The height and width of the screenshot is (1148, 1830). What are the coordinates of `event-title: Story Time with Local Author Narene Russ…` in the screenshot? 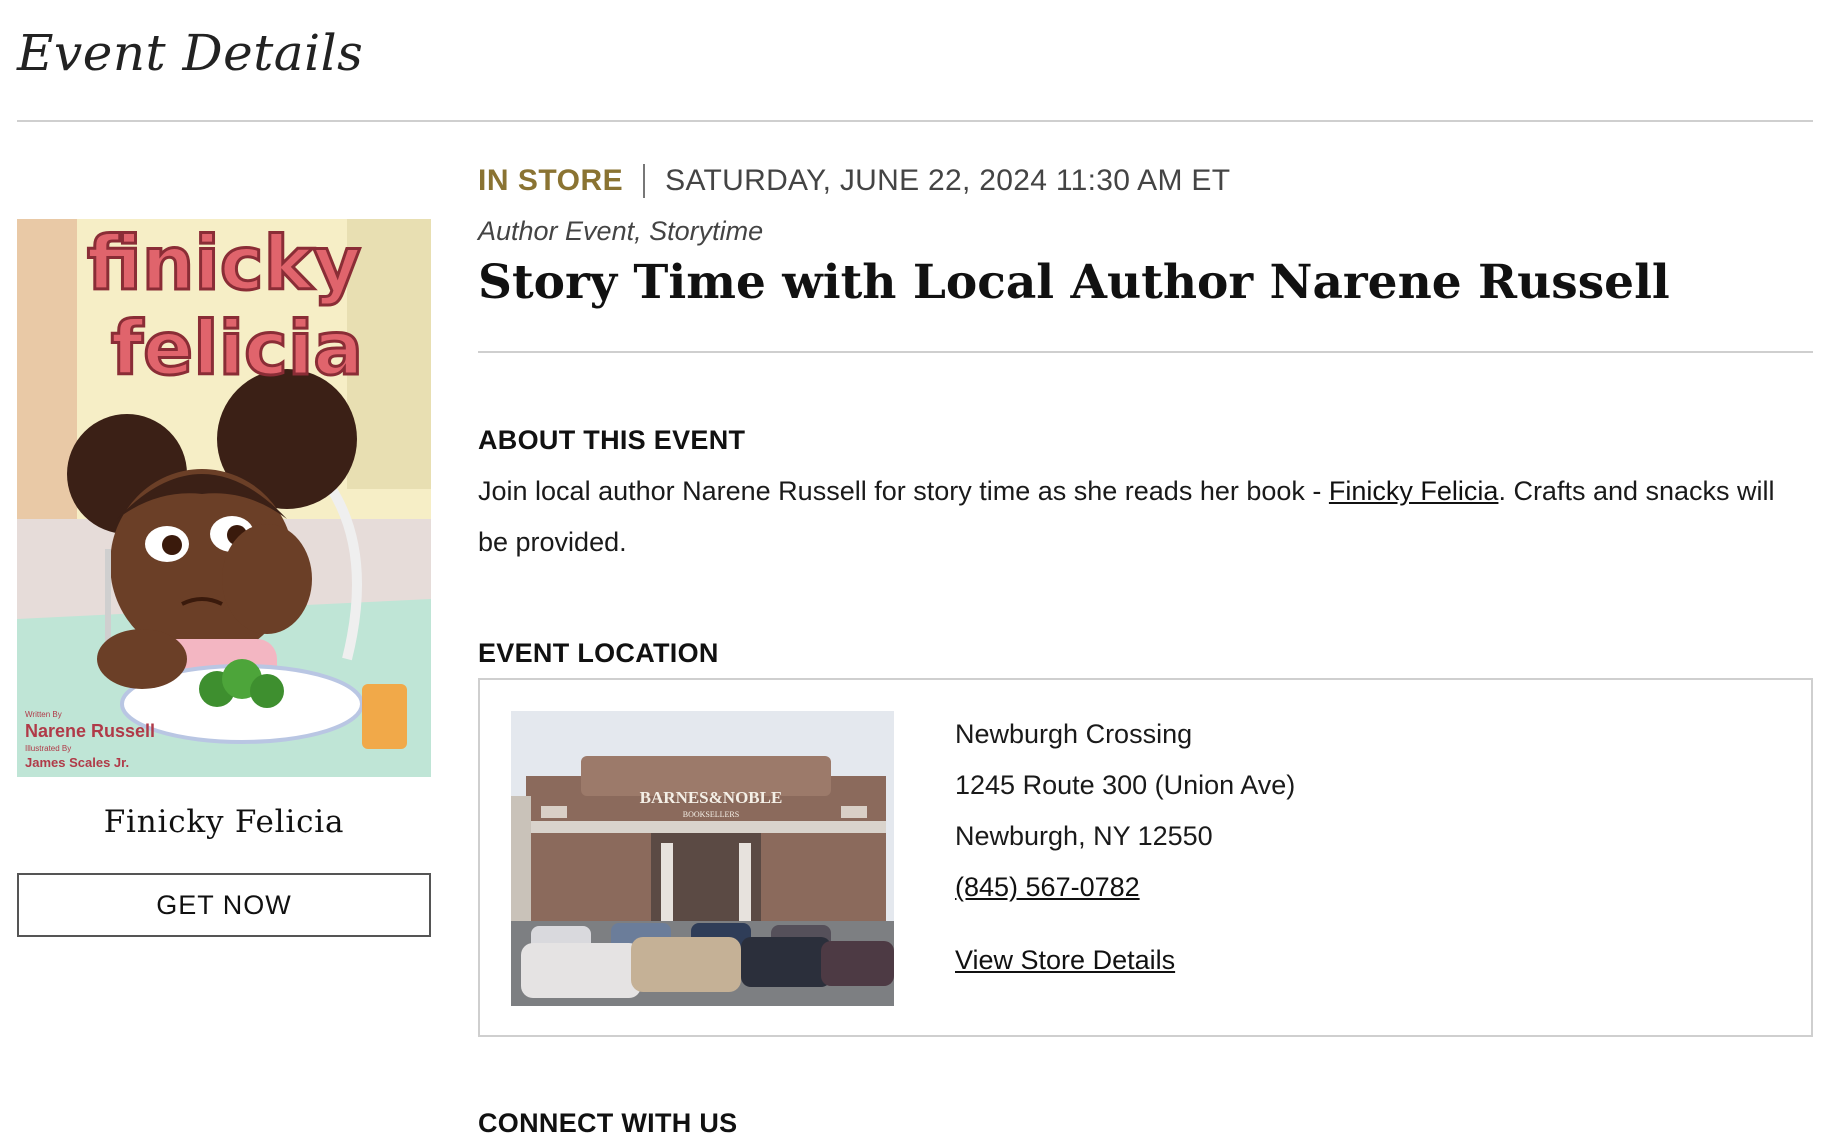 It's located at (1074, 282).